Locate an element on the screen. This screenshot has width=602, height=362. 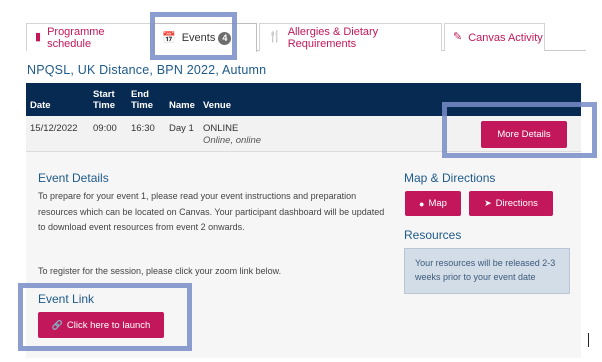
venue-main: ONLINE is located at coordinates (221, 128).